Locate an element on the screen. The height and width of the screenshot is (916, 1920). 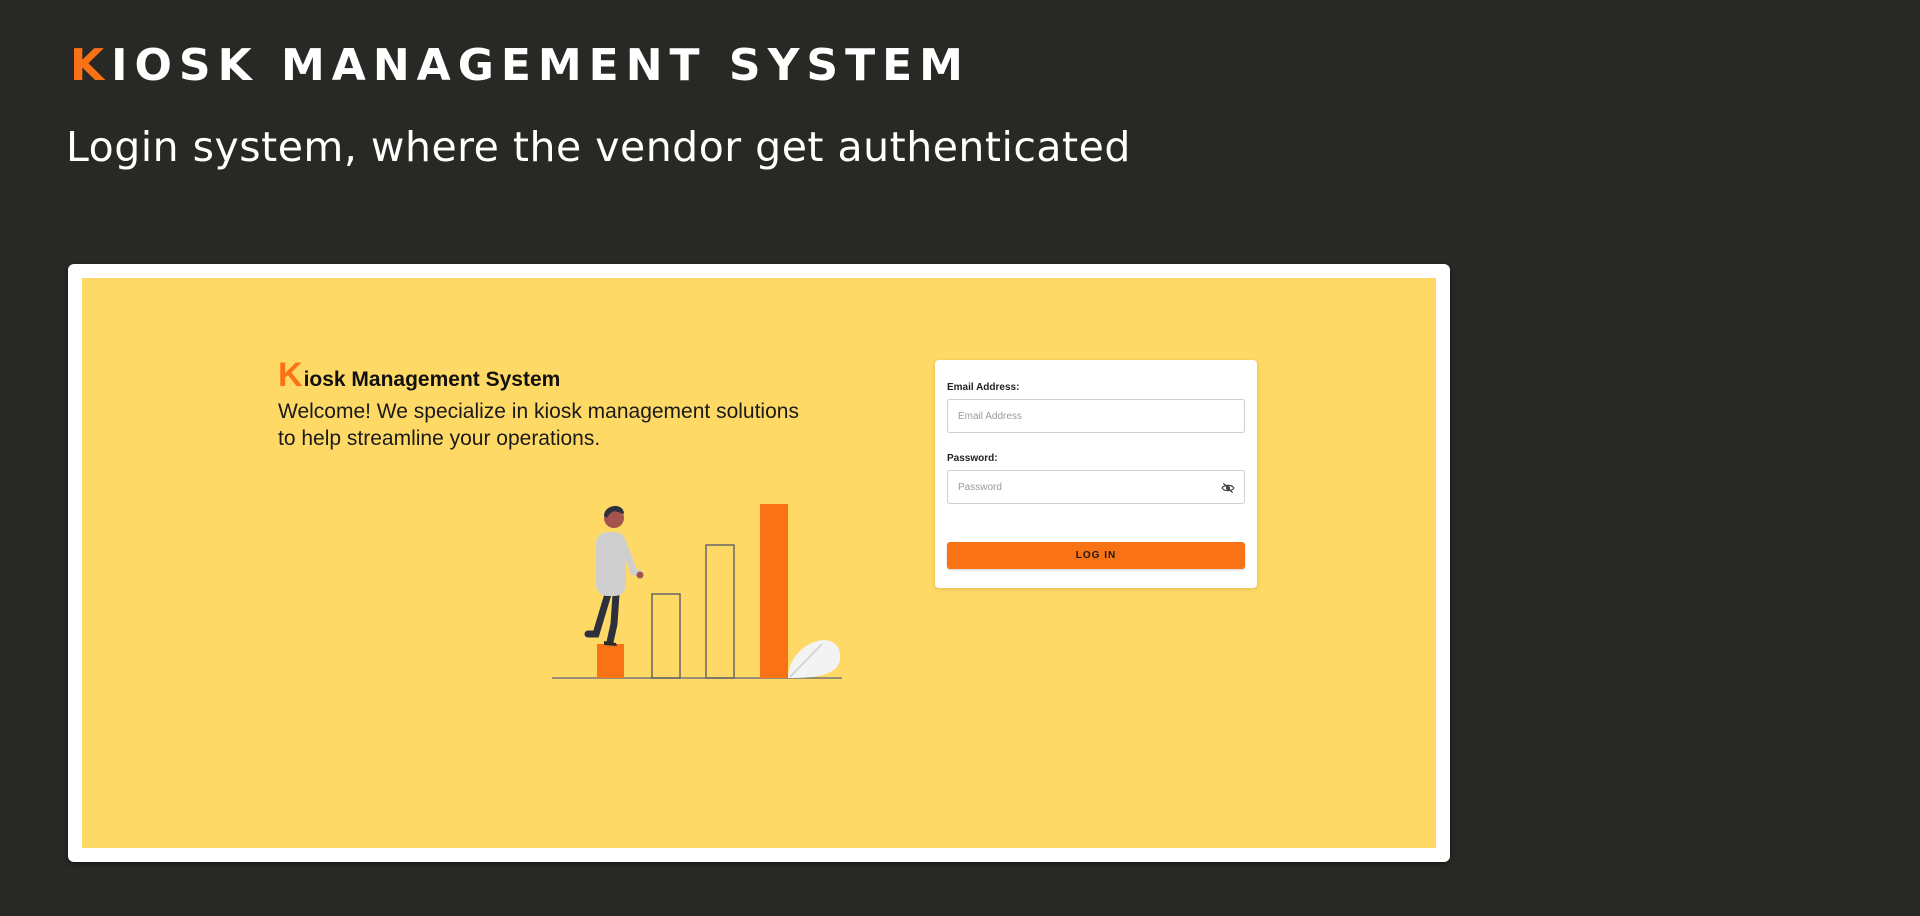
email-input is located at coordinates (1096, 416).